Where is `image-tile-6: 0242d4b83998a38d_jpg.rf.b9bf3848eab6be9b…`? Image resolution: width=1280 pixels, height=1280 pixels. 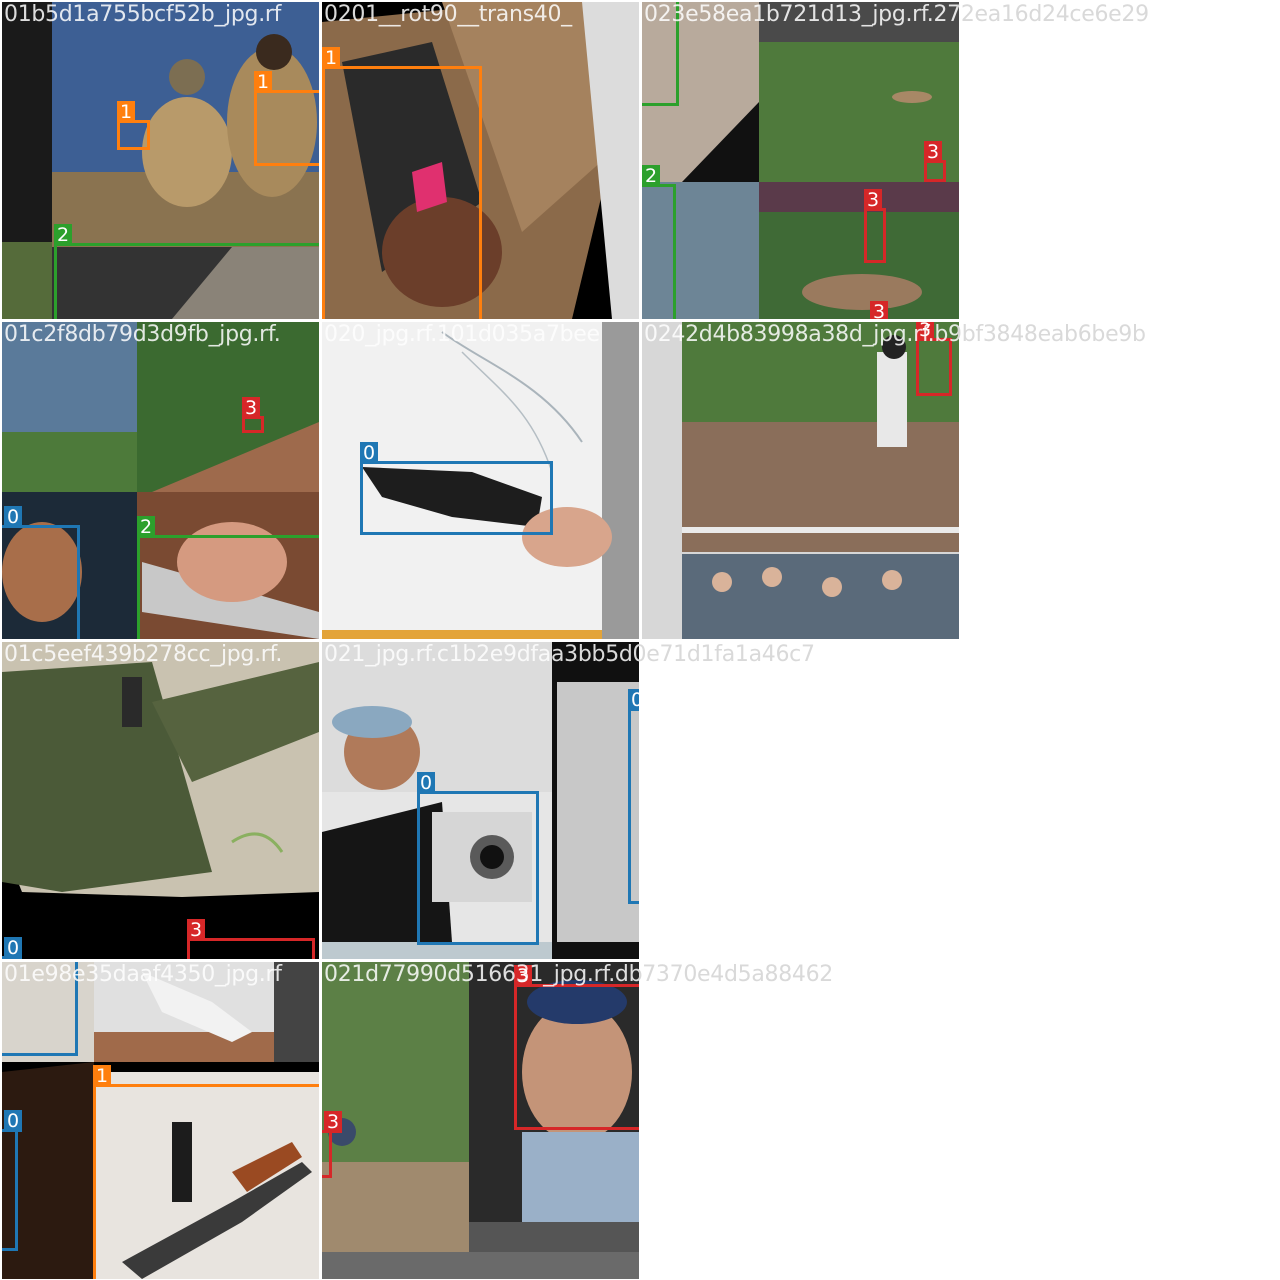 image-tile-6: 0242d4b83998a38d_jpg.rf.b9bf3848eab6be9b… is located at coordinates (800, 480).